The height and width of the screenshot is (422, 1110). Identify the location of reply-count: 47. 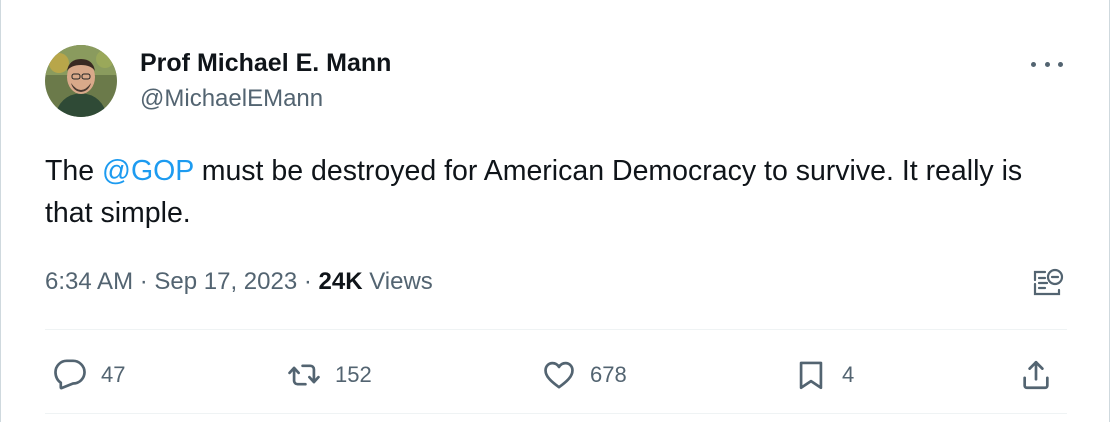
(113, 374).